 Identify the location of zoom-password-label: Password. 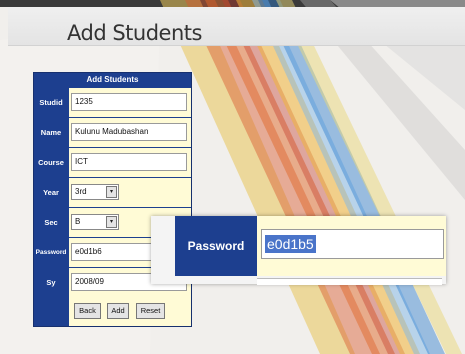
(216, 246).